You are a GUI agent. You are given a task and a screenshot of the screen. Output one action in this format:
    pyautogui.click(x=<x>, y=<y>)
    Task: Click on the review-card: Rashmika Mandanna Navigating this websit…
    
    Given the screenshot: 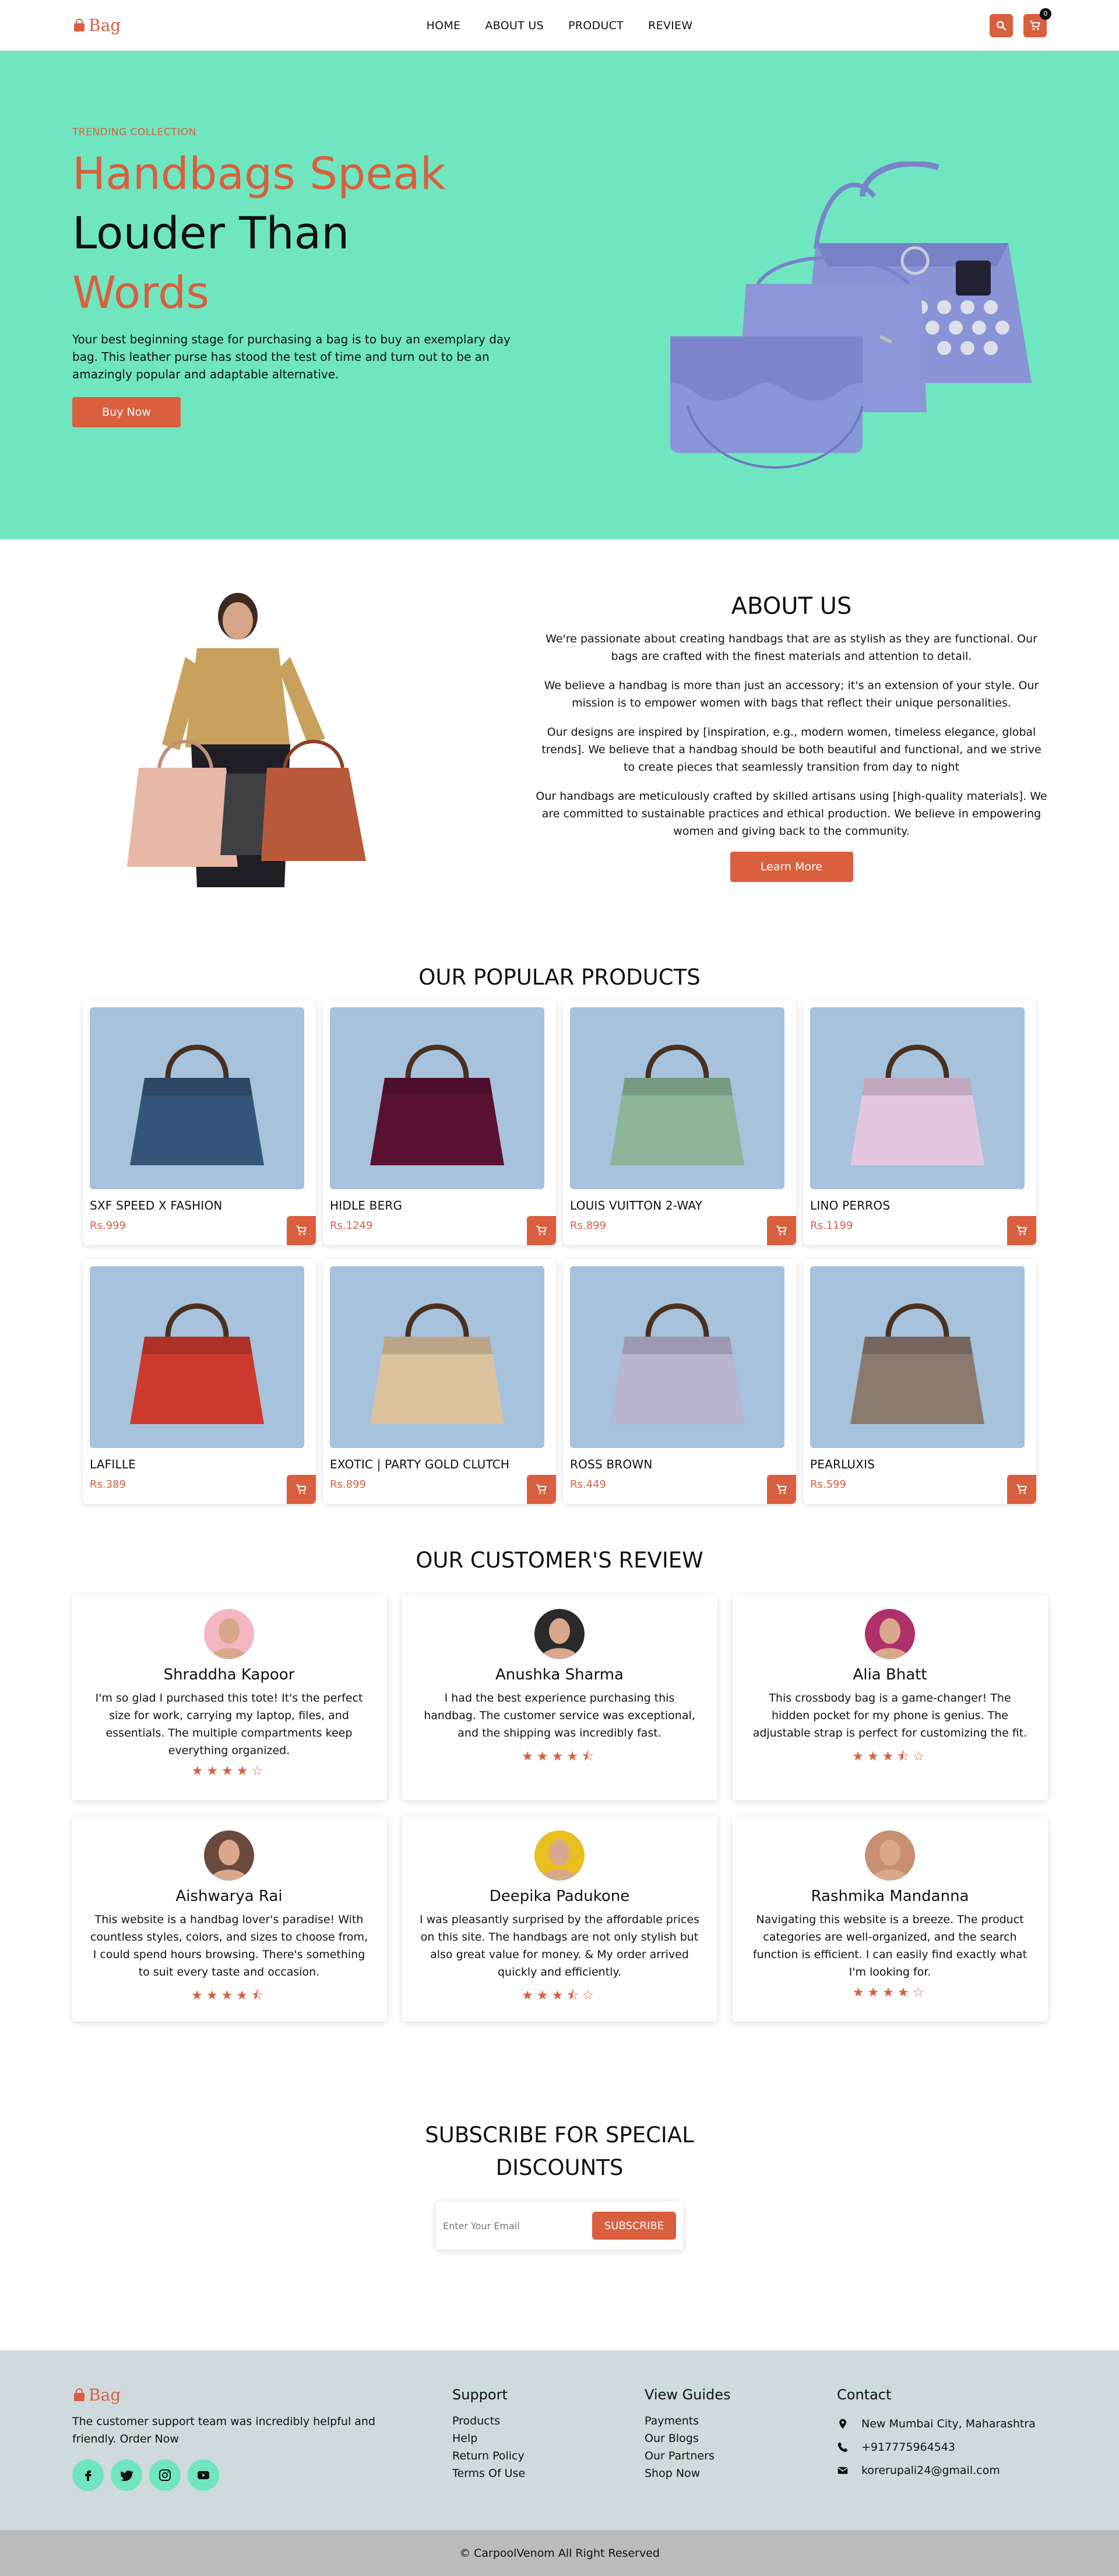 What is the action you would take?
    pyautogui.click(x=890, y=1919)
    